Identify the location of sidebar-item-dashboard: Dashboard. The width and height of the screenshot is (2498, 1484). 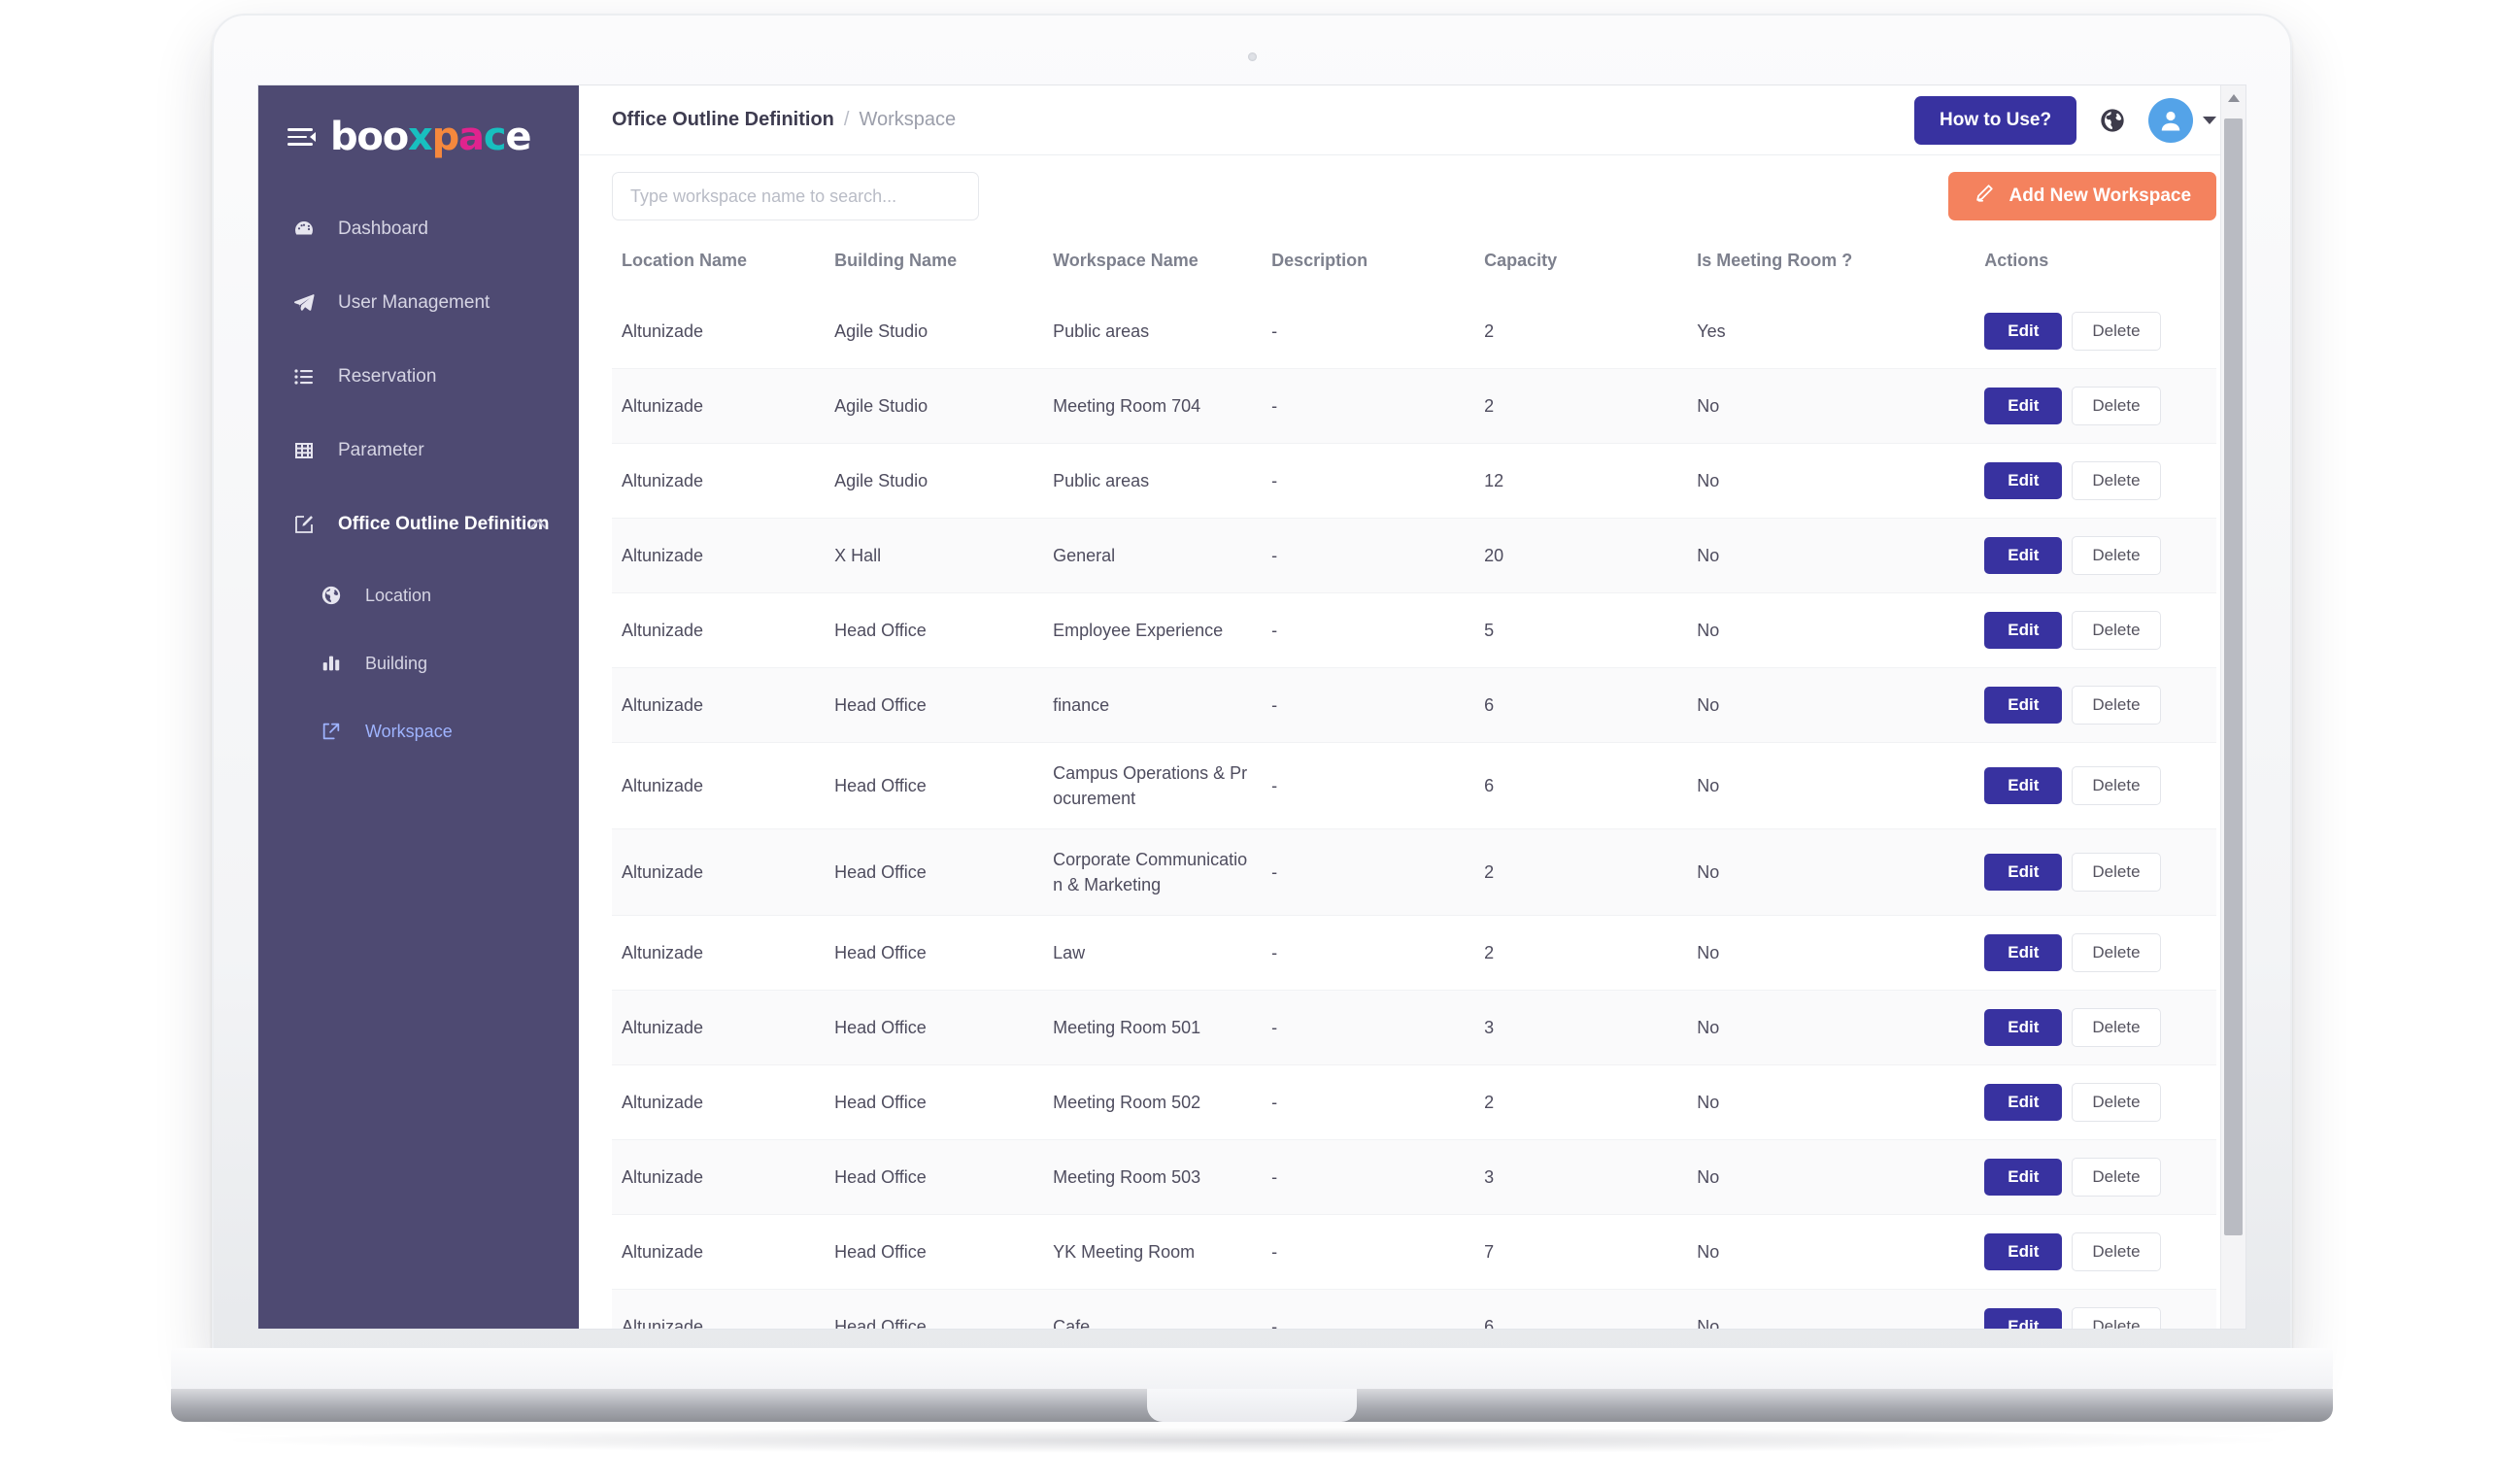
(419, 229).